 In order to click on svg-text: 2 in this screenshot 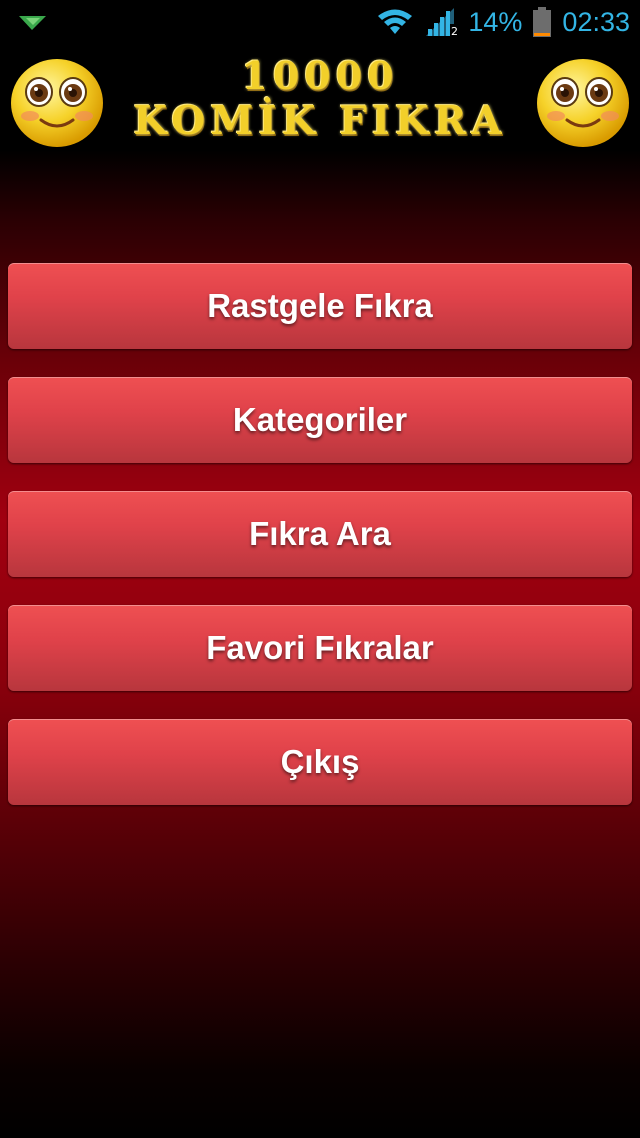, I will do `click(454, 31)`.